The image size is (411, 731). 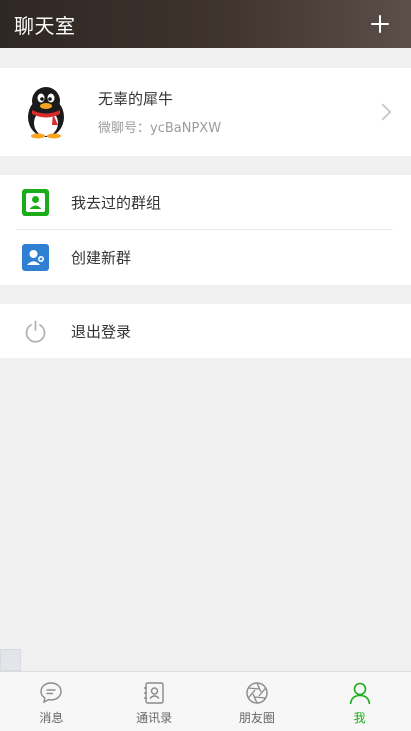 I want to click on penguin-avatar, so click(x=46, y=112).